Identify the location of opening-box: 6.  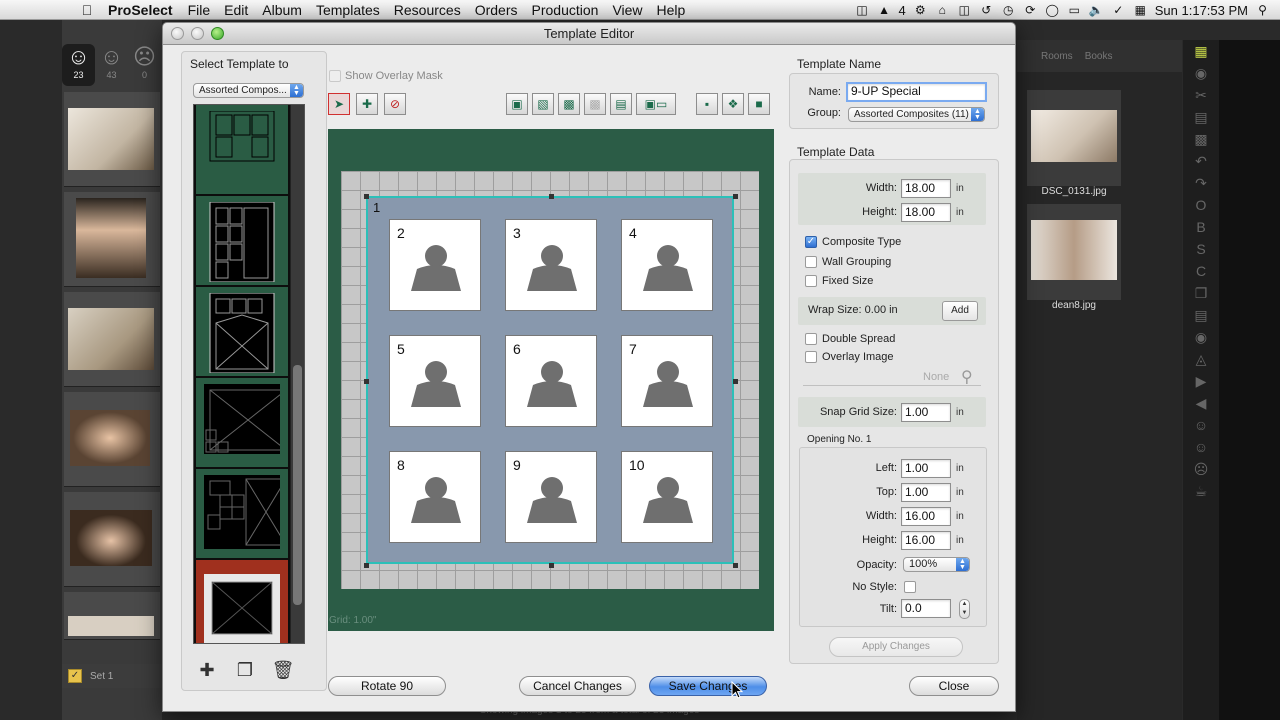
(551, 381).